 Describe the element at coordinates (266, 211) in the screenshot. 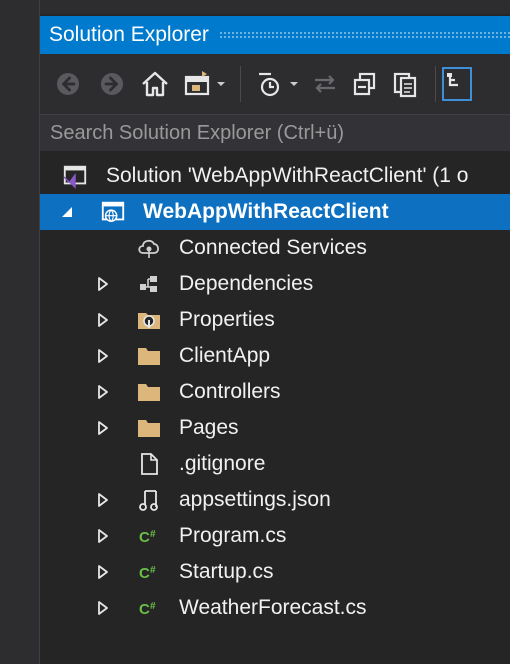

I see `tree-item-label: WebAppWithReactClient` at that location.